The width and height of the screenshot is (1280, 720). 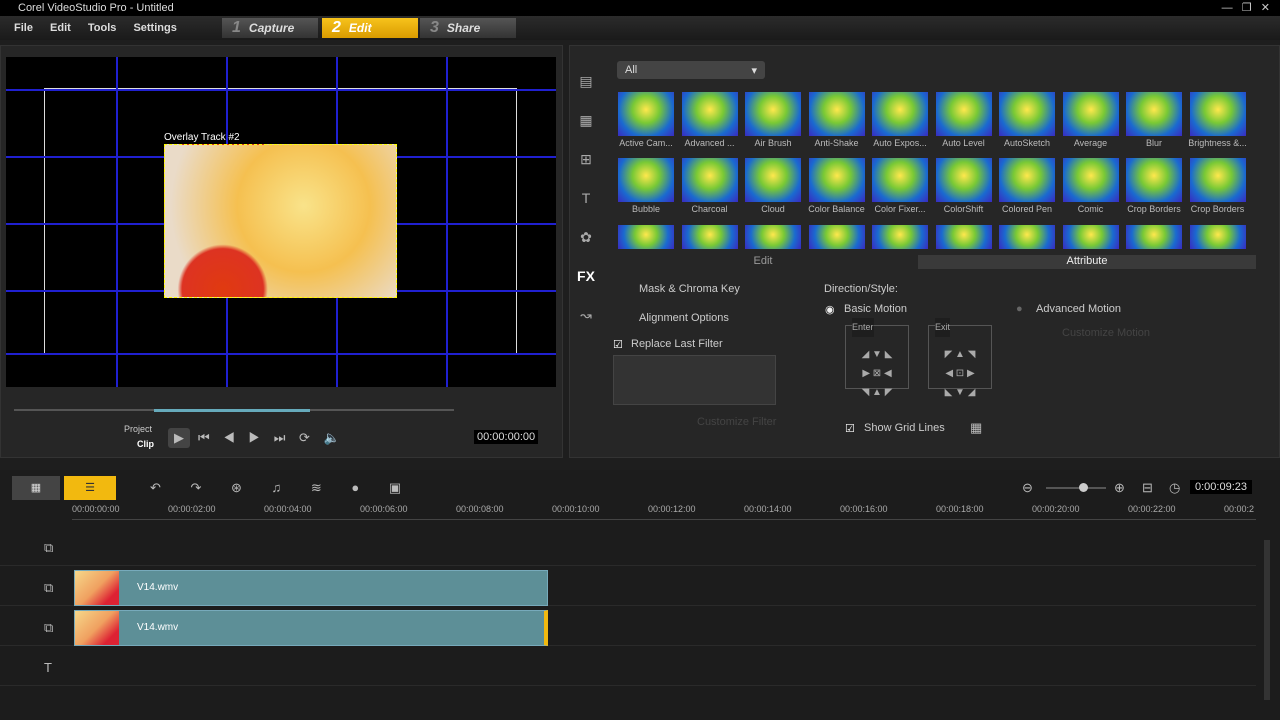 What do you see at coordinates (192, 509) in the screenshot?
I see `ruler-tick: 00:00:02:00` at bounding box center [192, 509].